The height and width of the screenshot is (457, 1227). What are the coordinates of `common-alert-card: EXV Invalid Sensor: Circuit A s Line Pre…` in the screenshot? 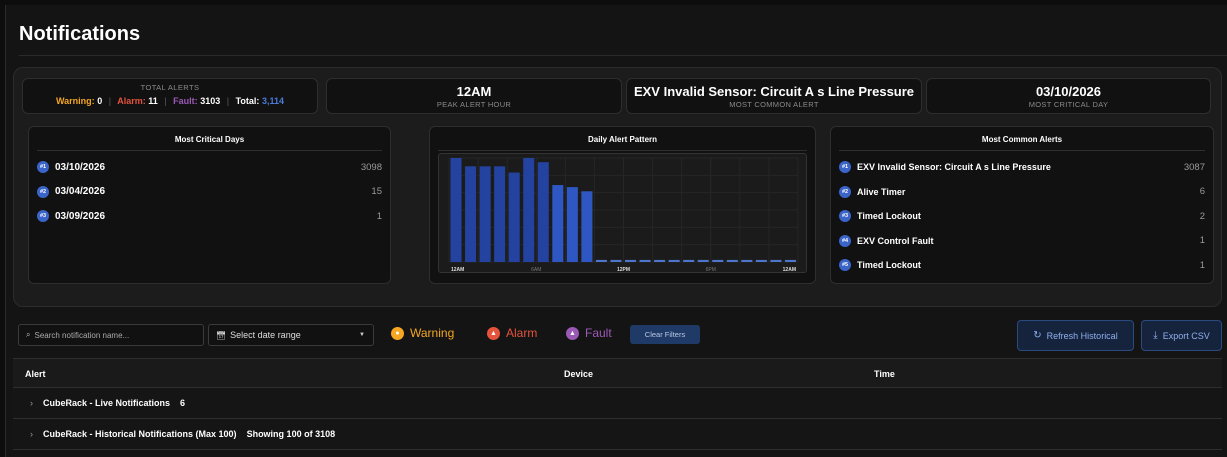 It's located at (774, 96).